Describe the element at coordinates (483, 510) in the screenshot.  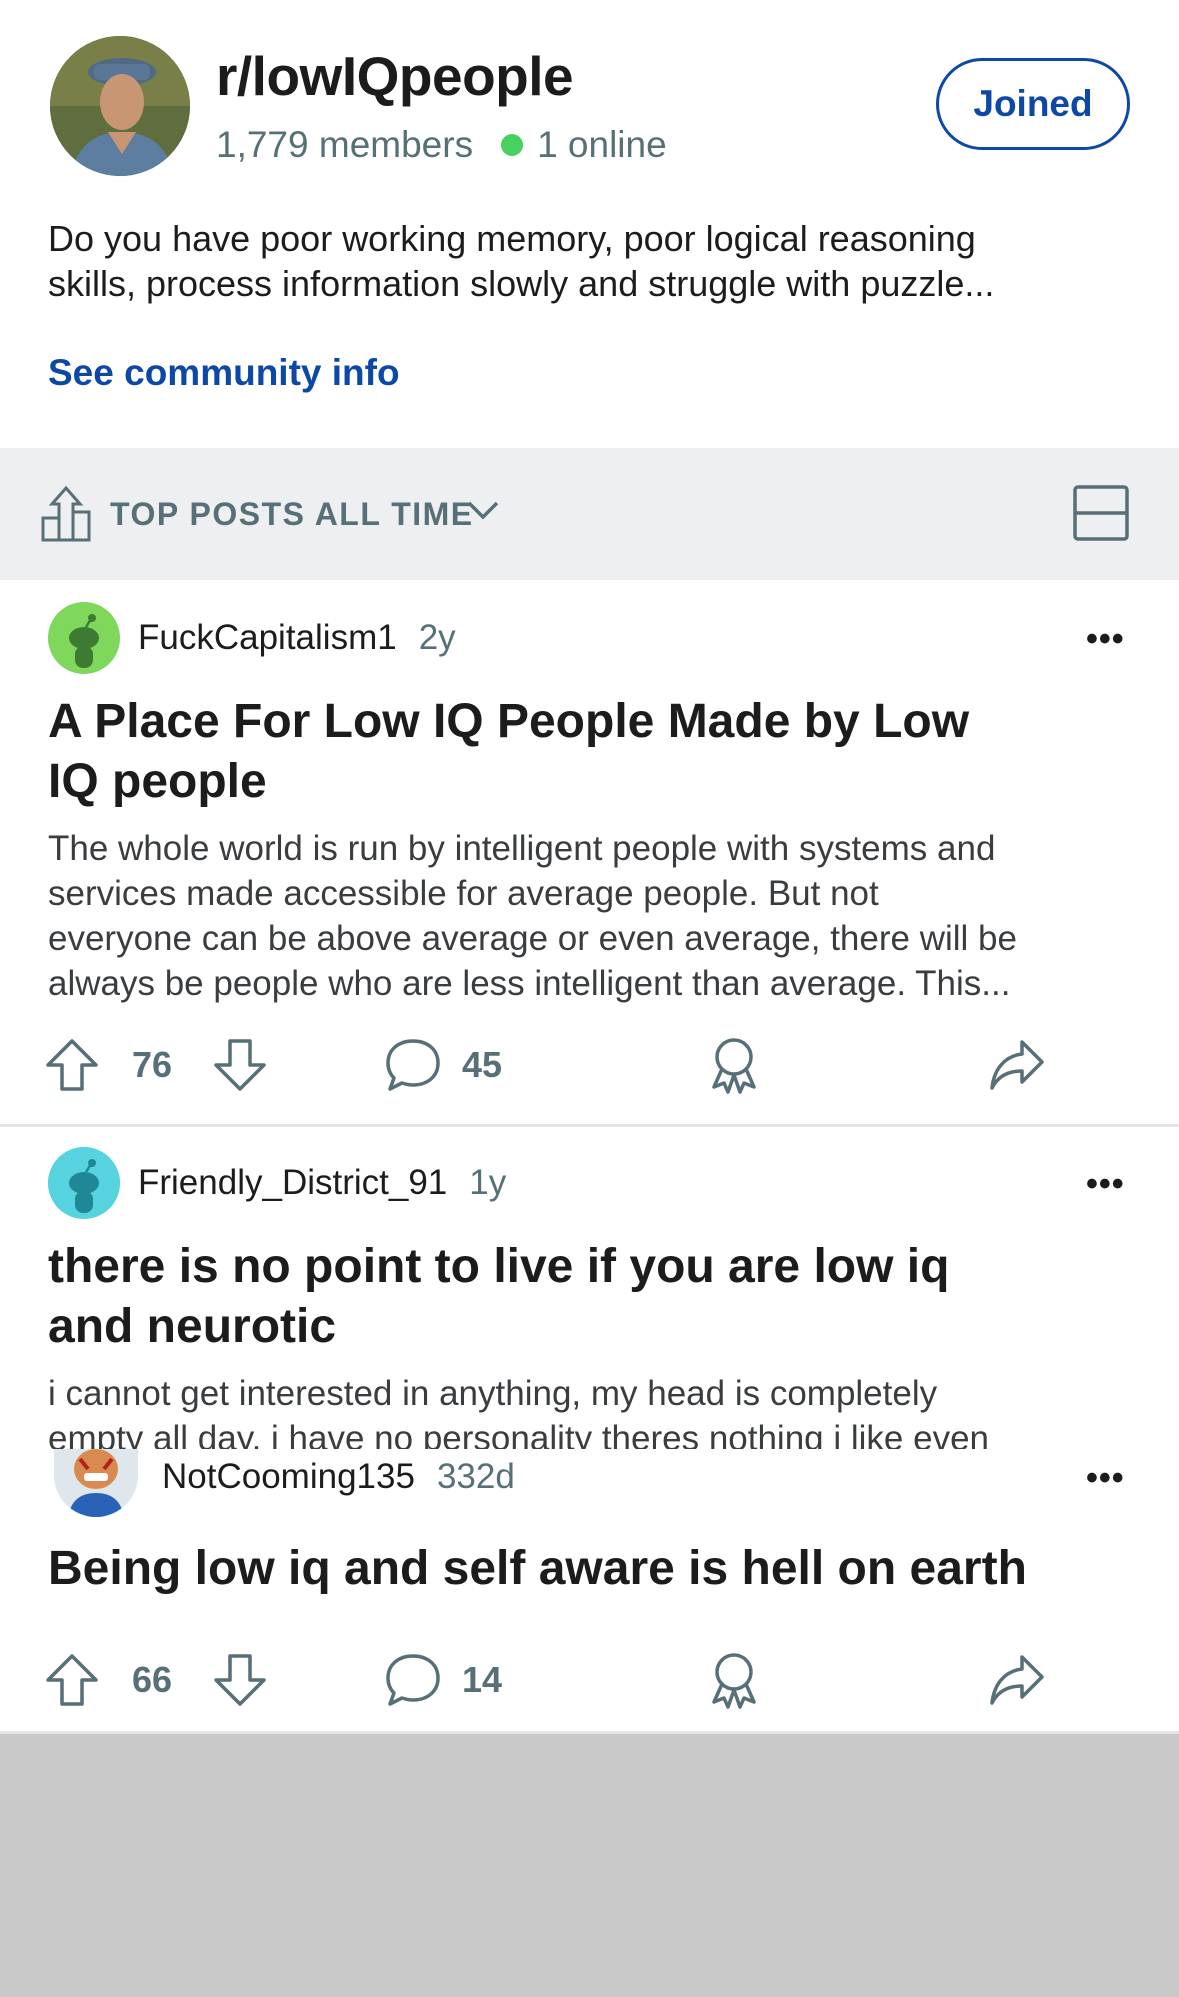
I see `chevron-down-icon` at that location.